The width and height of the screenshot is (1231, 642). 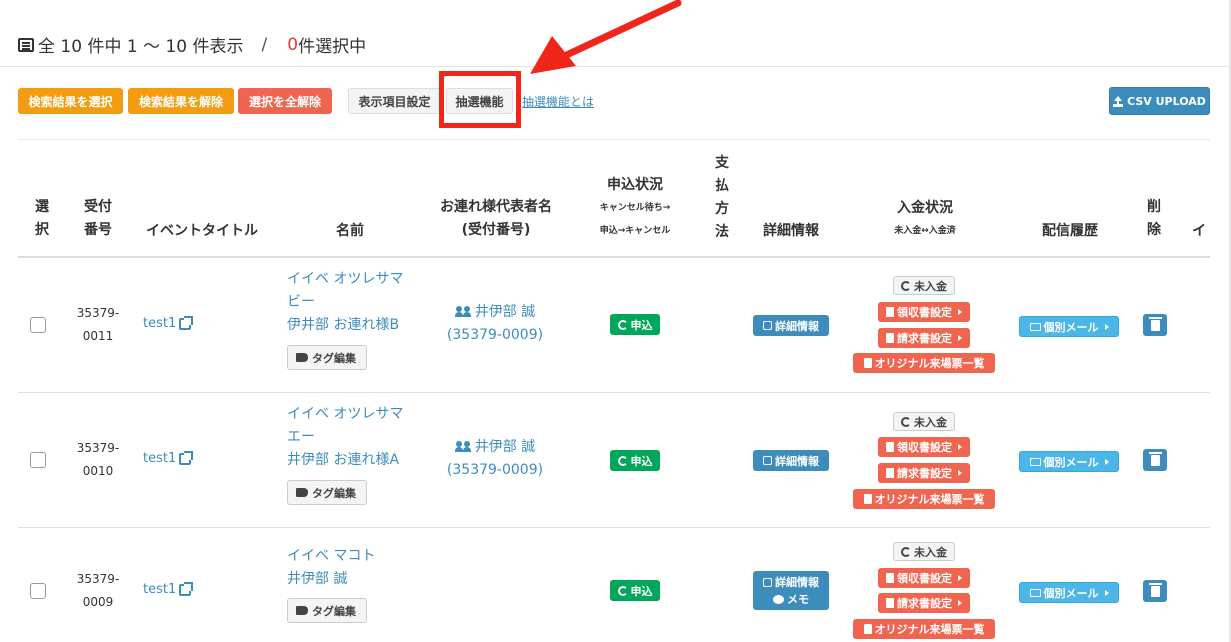 What do you see at coordinates (98, 459) in the screenshot?
I see `receipt-number: 35379- 0010` at bounding box center [98, 459].